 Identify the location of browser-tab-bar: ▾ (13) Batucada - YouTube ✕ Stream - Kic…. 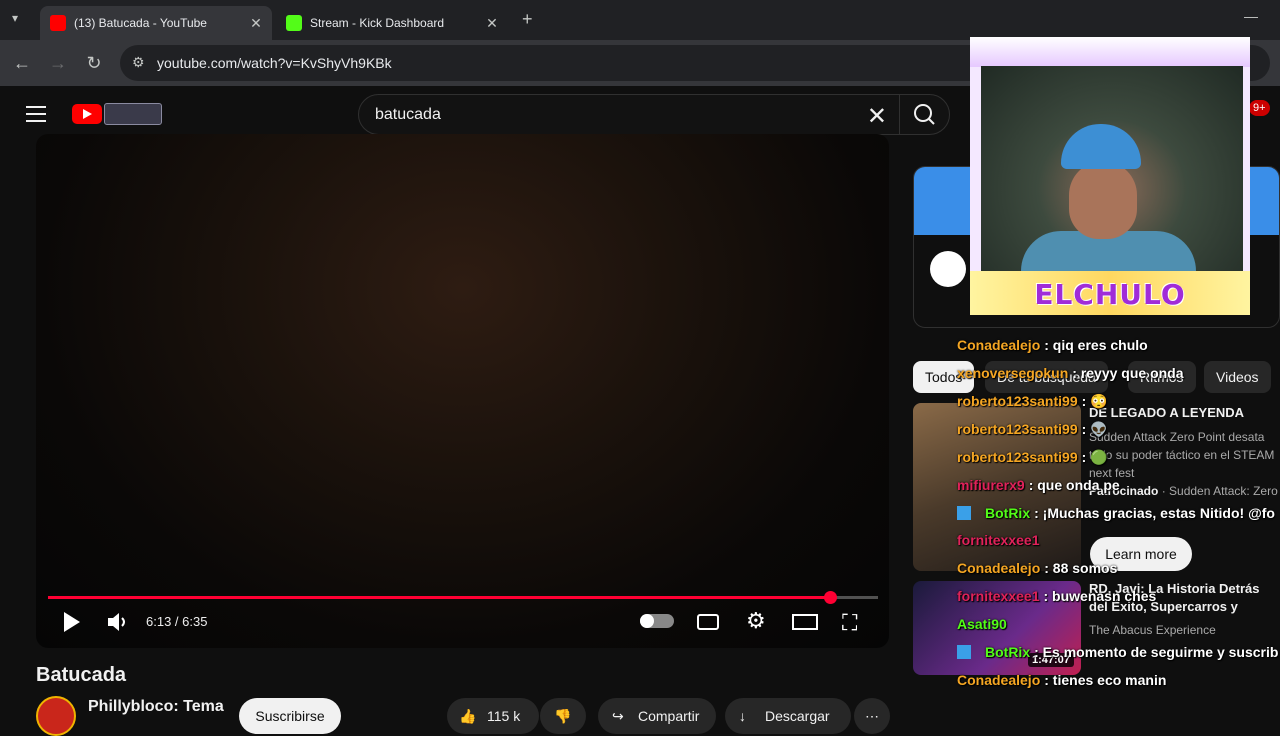
(640, 20).